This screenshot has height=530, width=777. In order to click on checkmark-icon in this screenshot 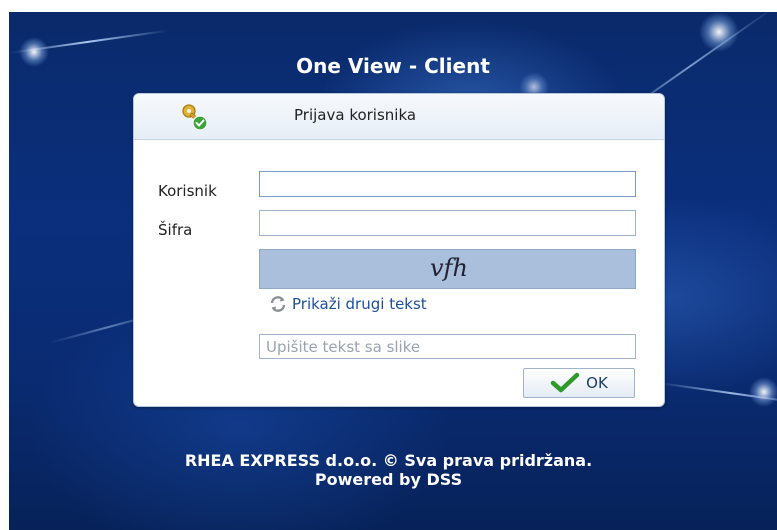, I will do `click(565, 382)`.